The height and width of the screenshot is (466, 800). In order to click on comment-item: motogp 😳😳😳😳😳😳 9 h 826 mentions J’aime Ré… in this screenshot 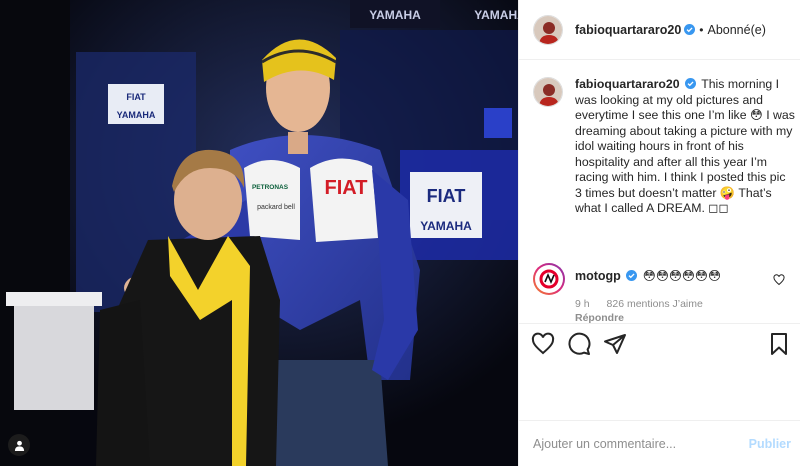, I will do `click(664, 293)`.